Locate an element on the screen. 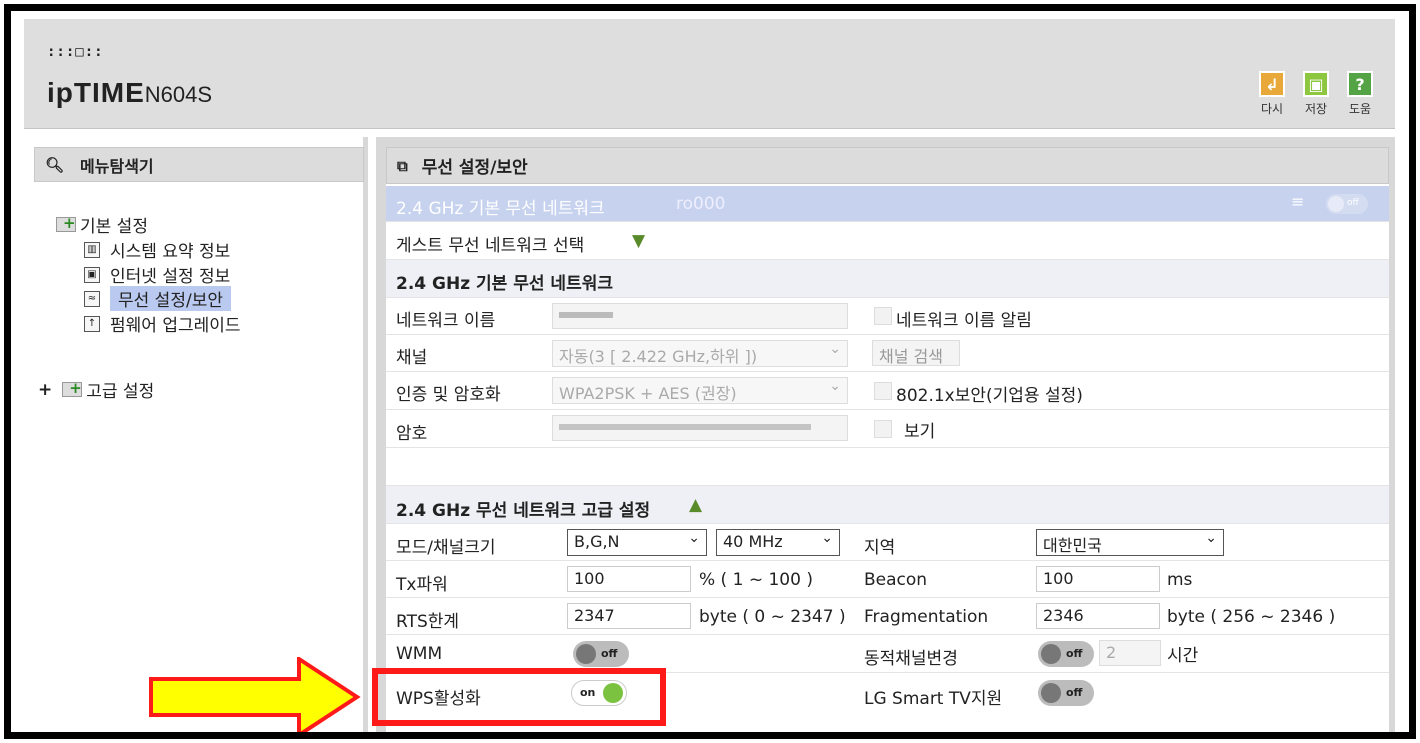 This screenshot has height=743, width=1420. triangle-down-icon: ▼ is located at coordinates (639, 241).